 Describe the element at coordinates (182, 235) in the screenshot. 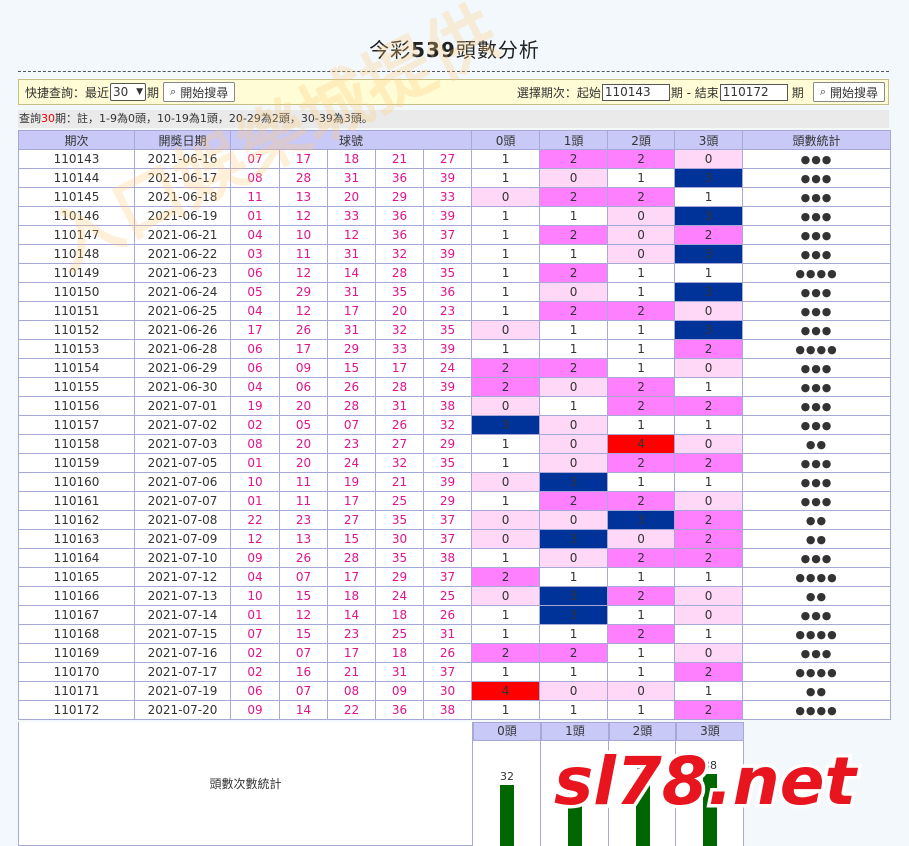

I see `date-cell: 2021-06-21` at that location.